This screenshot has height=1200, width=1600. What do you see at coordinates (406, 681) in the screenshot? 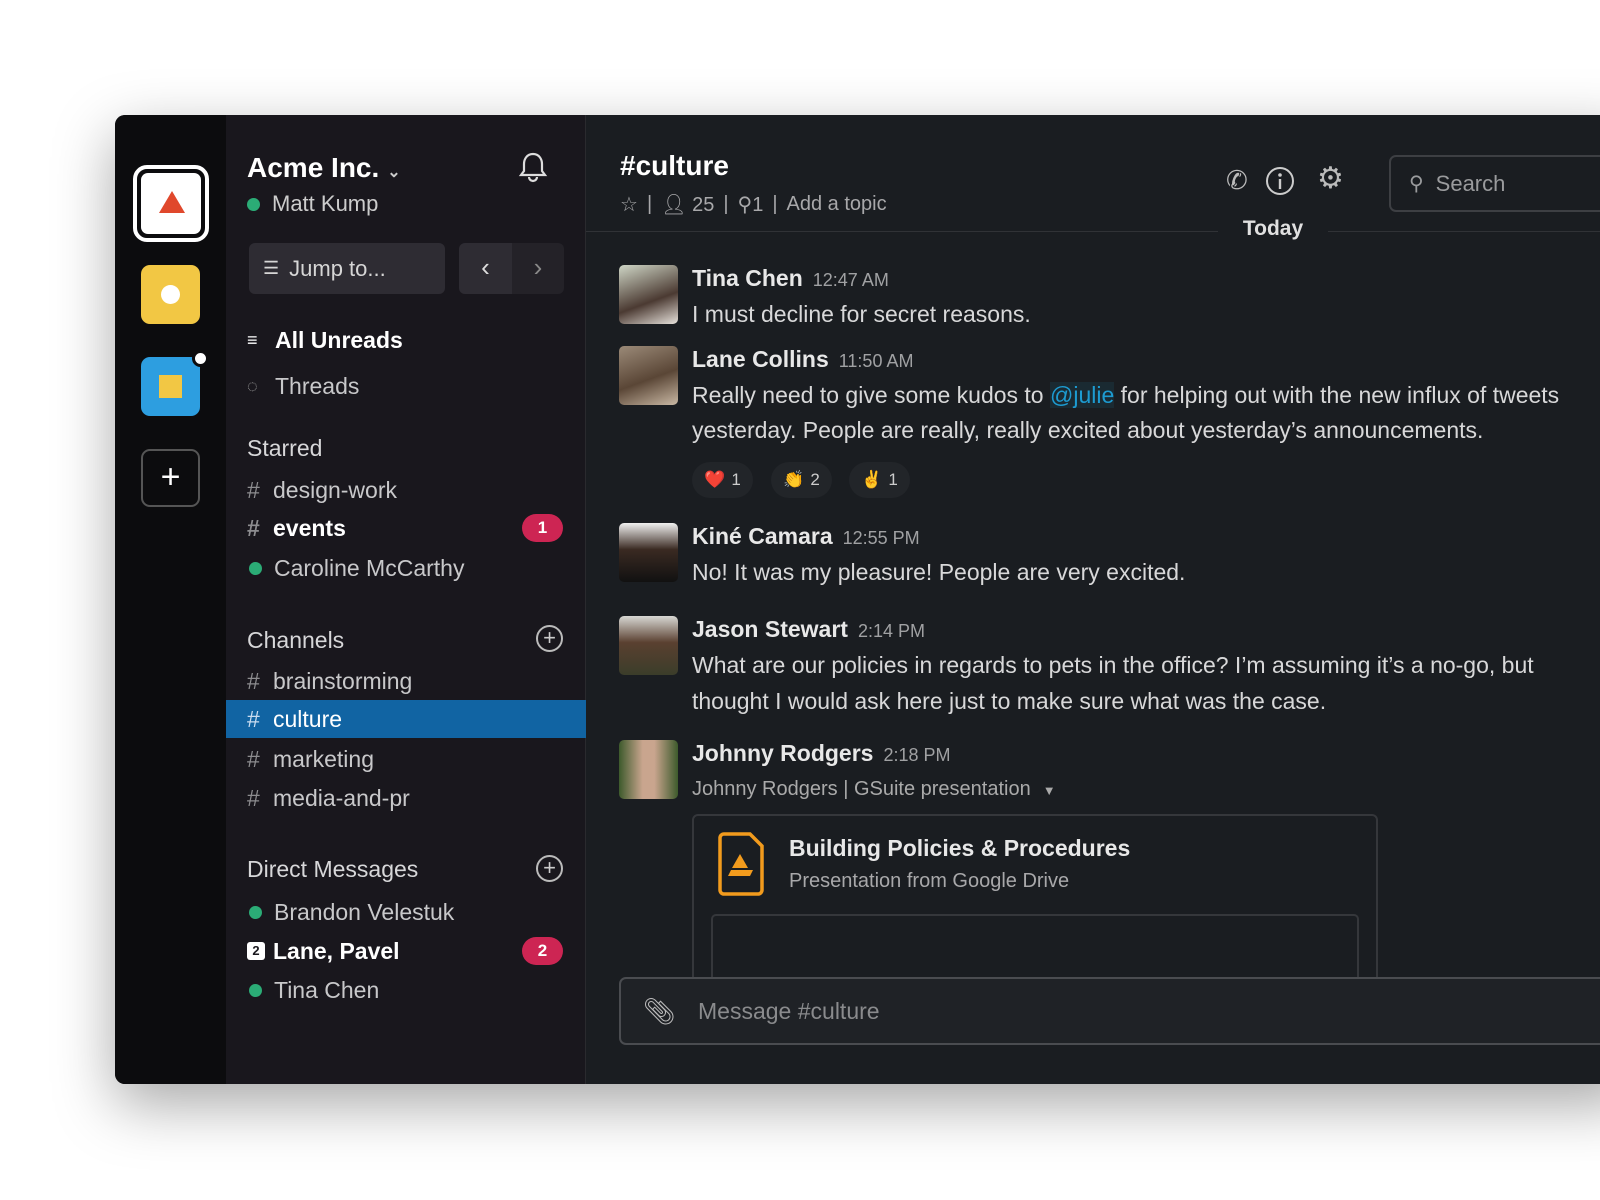
I see `sidebar-item-brainstorming: # brainstorming` at bounding box center [406, 681].